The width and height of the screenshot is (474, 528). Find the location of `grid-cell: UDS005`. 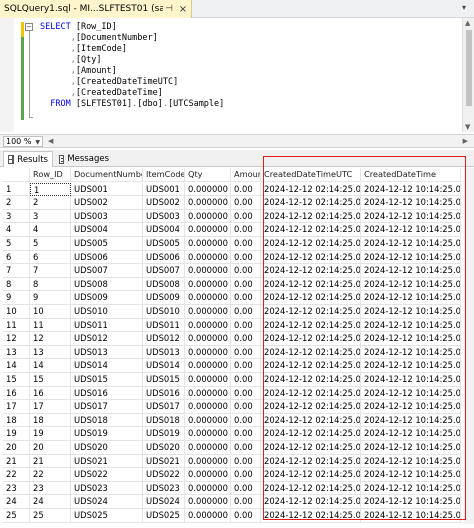

grid-cell: UDS005 is located at coordinates (107, 244).